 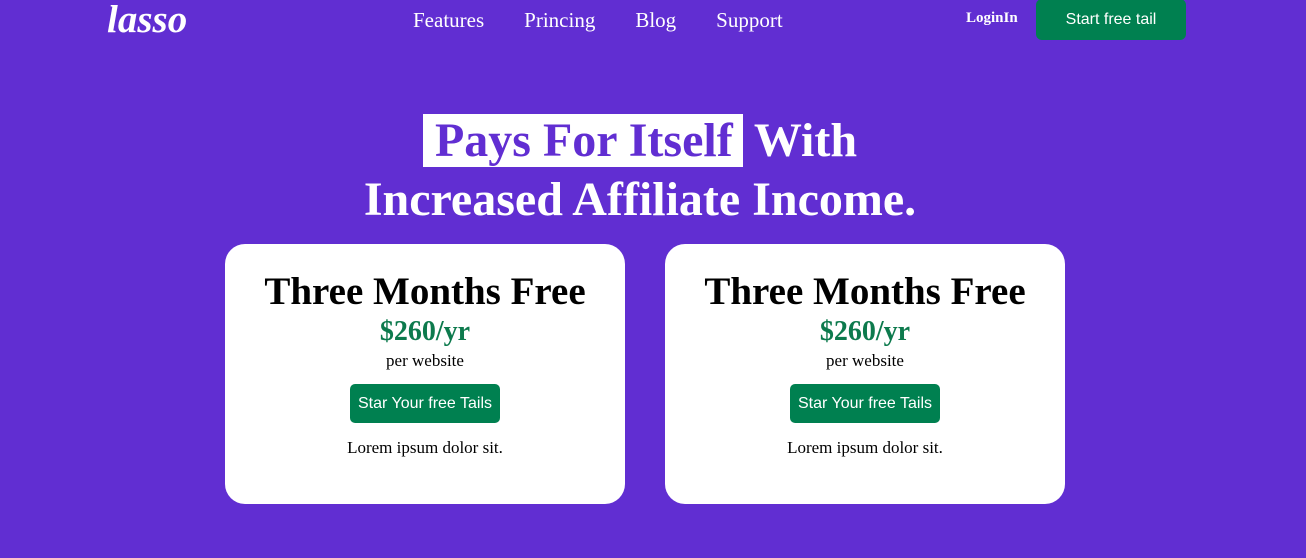 I want to click on start-free-trial-button: Start free tail, so click(x=1111, y=20).